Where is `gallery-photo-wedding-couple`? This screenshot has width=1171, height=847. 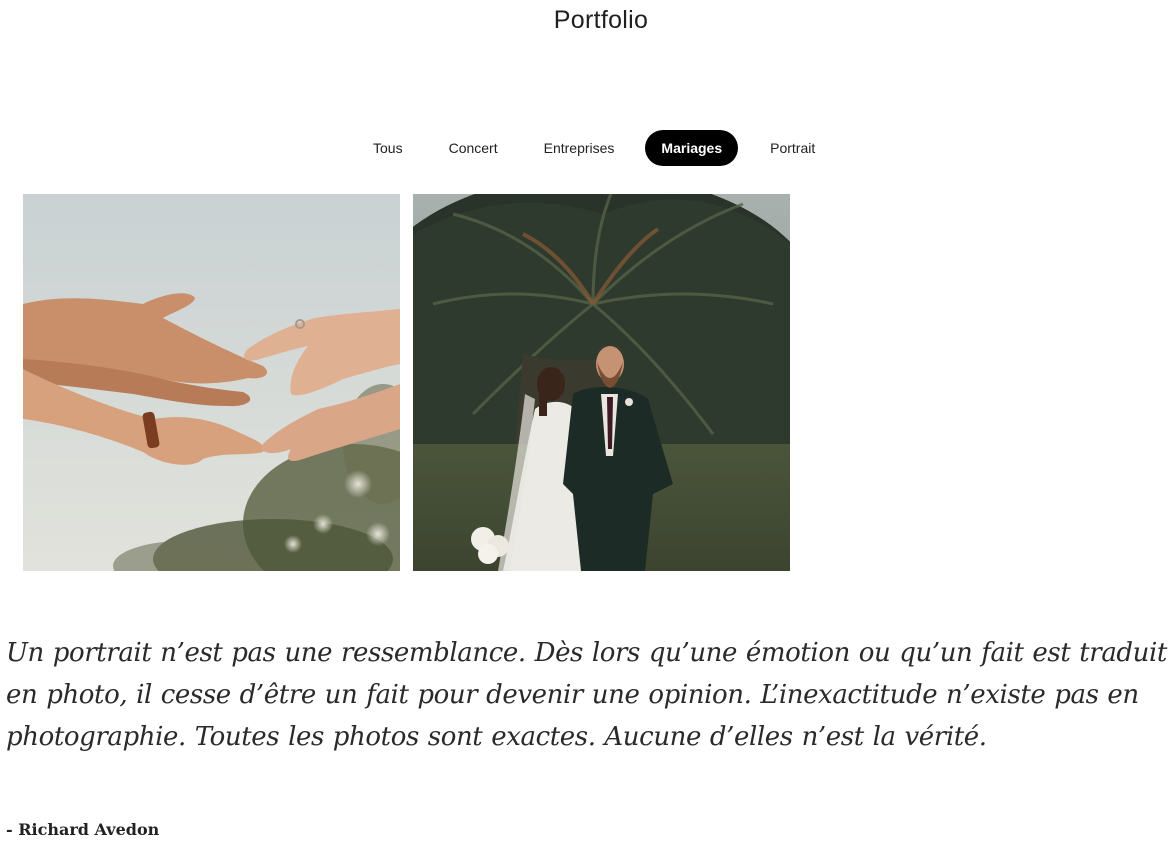 gallery-photo-wedding-couple is located at coordinates (601, 382).